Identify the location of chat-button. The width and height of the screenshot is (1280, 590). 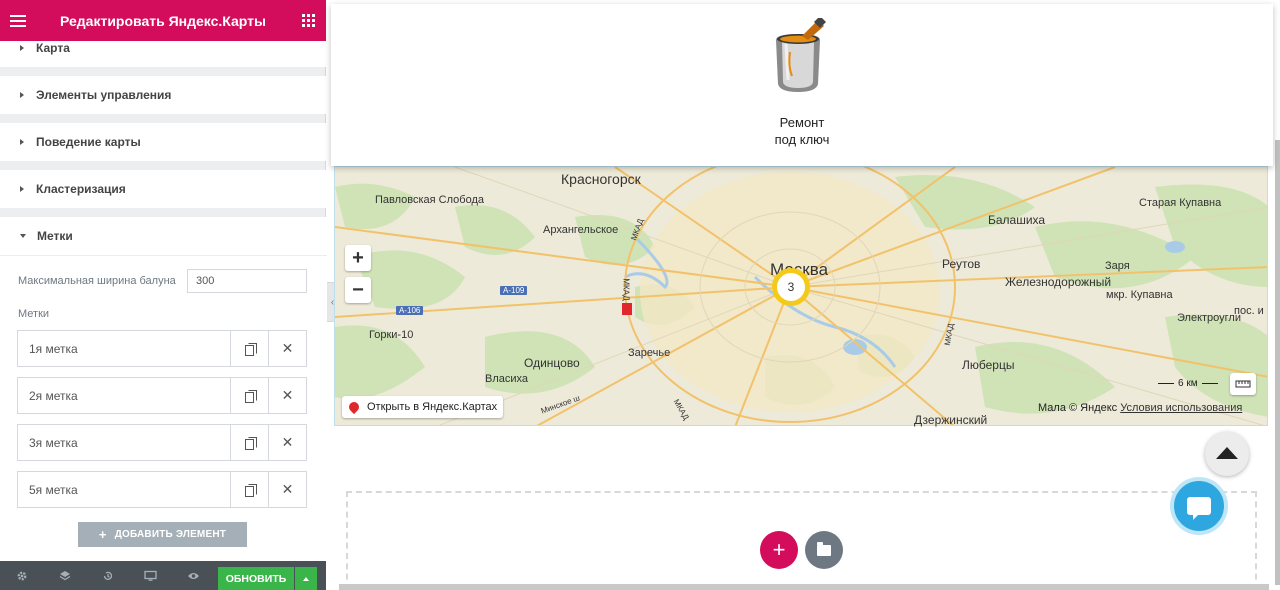
(1199, 506).